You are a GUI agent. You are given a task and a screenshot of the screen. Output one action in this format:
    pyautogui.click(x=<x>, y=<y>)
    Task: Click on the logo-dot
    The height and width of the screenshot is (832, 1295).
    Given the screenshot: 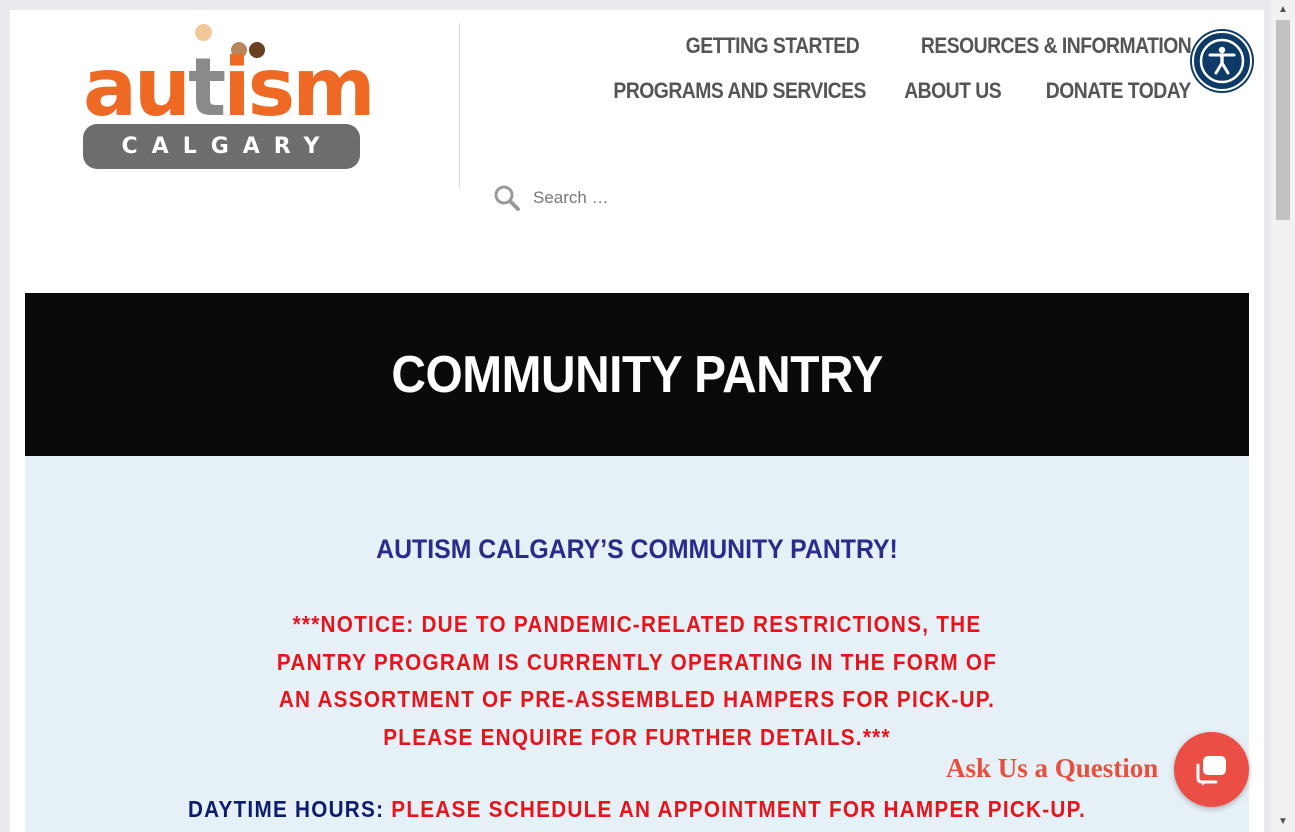 What is the action you would take?
    pyautogui.click(x=203, y=32)
    